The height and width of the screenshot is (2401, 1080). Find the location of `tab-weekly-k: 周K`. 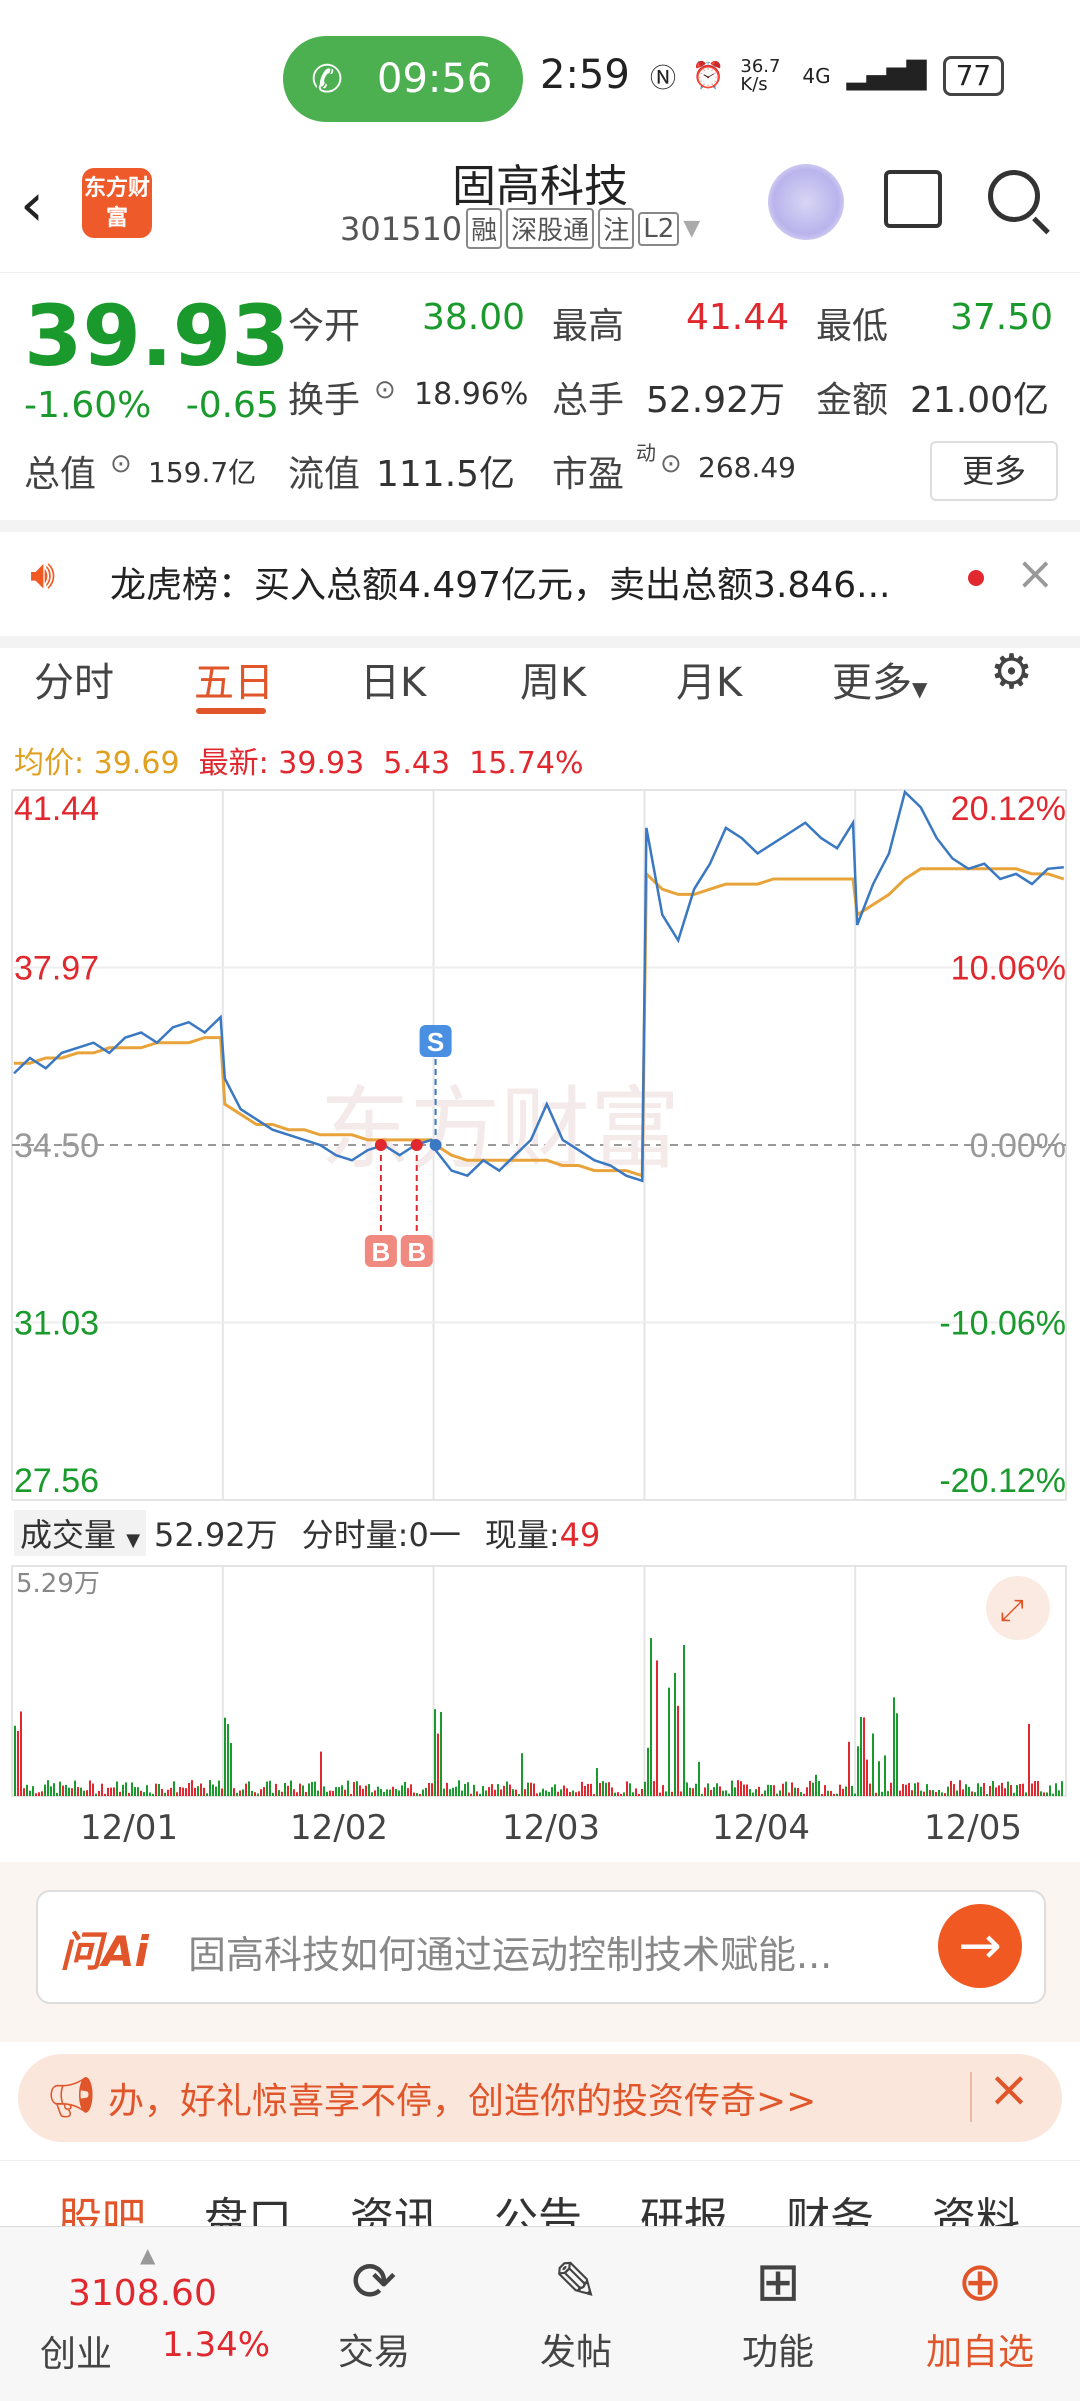

tab-weekly-k: 周K is located at coordinates (553, 679).